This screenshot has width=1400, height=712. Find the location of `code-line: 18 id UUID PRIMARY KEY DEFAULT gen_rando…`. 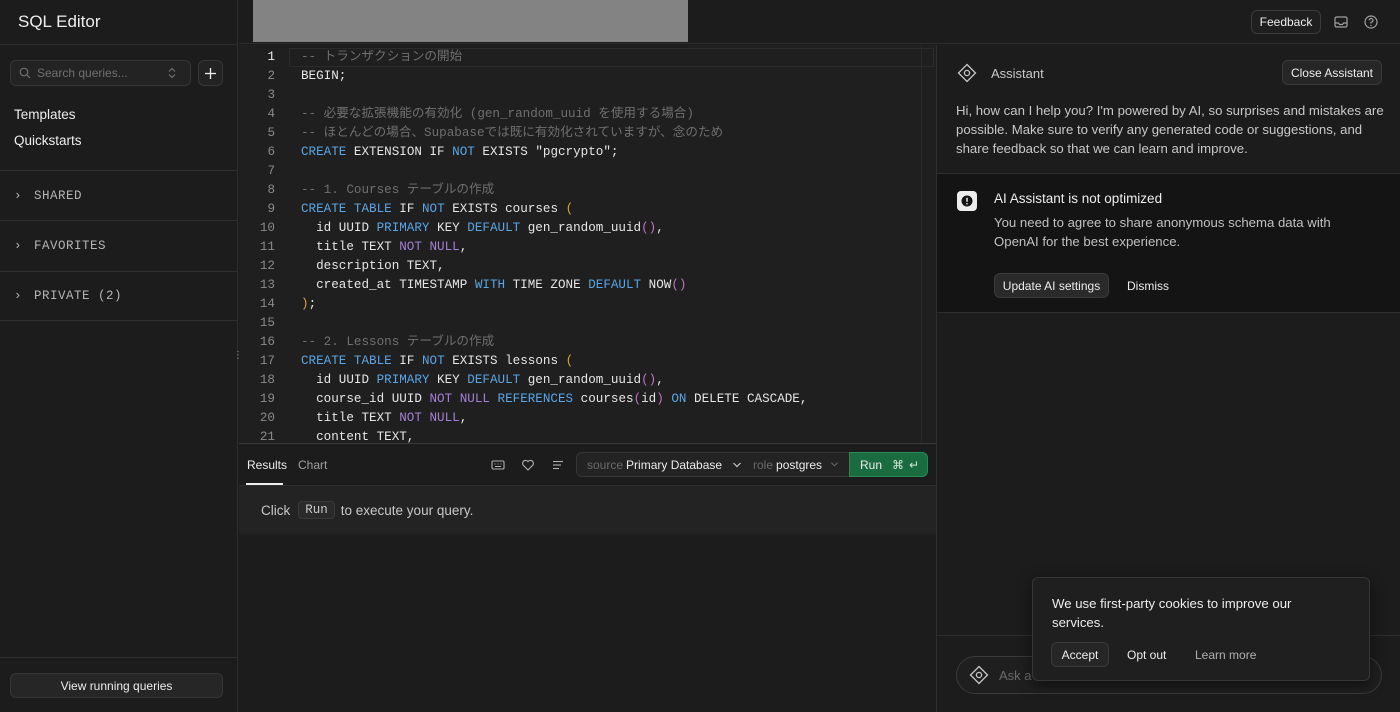

code-line: 18 id UUID PRIMARY KEY DEFAULT gen_rando… is located at coordinates (587, 380).